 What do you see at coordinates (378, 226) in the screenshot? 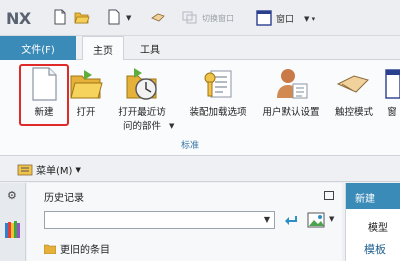
I see `tab-model: 模型` at bounding box center [378, 226].